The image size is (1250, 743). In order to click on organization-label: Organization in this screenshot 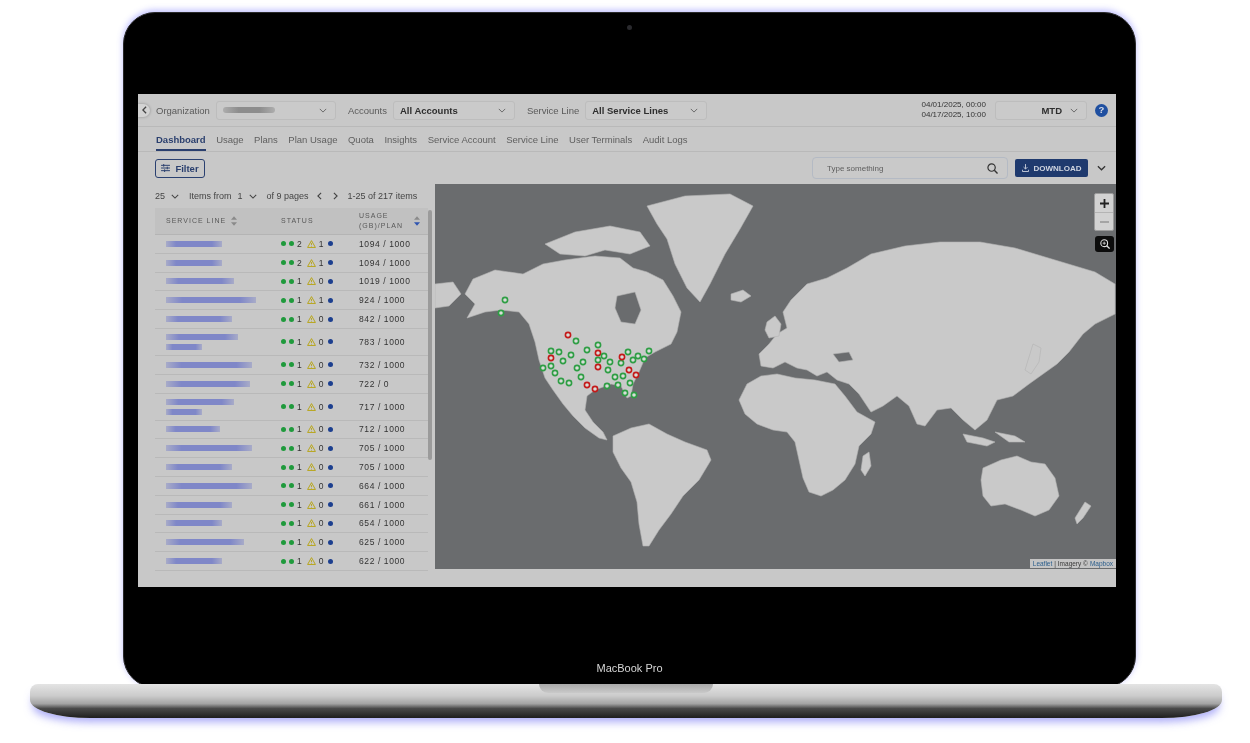, I will do `click(183, 110)`.